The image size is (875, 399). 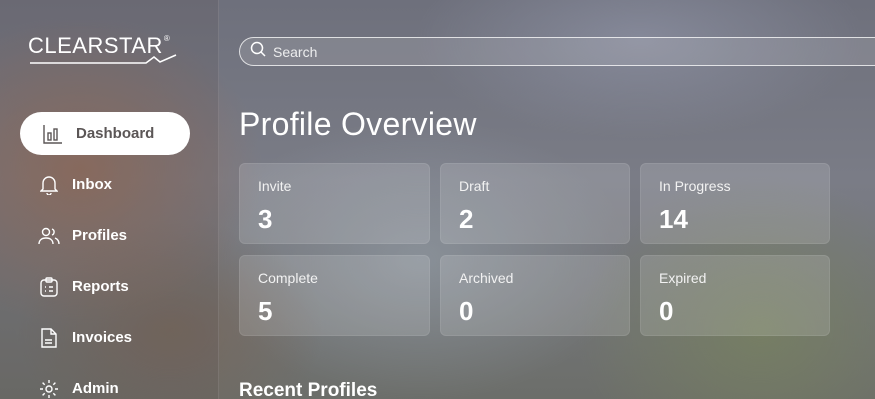 What do you see at coordinates (735, 203) in the screenshot?
I see `status-card-in-progress: In Progress 14` at bounding box center [735, 203].